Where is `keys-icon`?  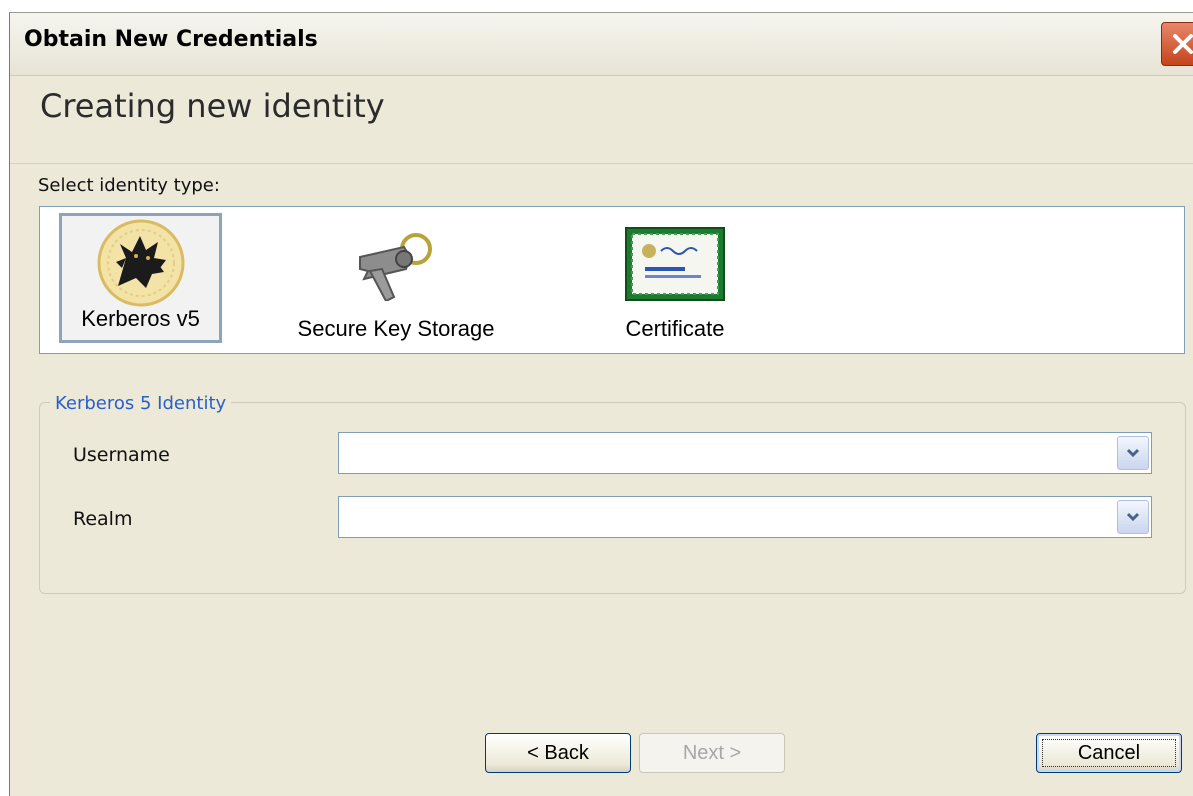
keys-icon is located at coordinates (395, 267).